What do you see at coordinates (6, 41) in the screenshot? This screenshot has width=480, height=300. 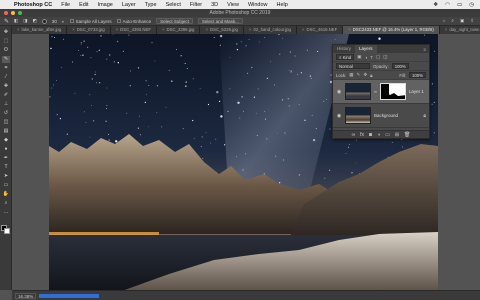 I see `marquee-icon: ⬚` at bounding box center [6, 41].